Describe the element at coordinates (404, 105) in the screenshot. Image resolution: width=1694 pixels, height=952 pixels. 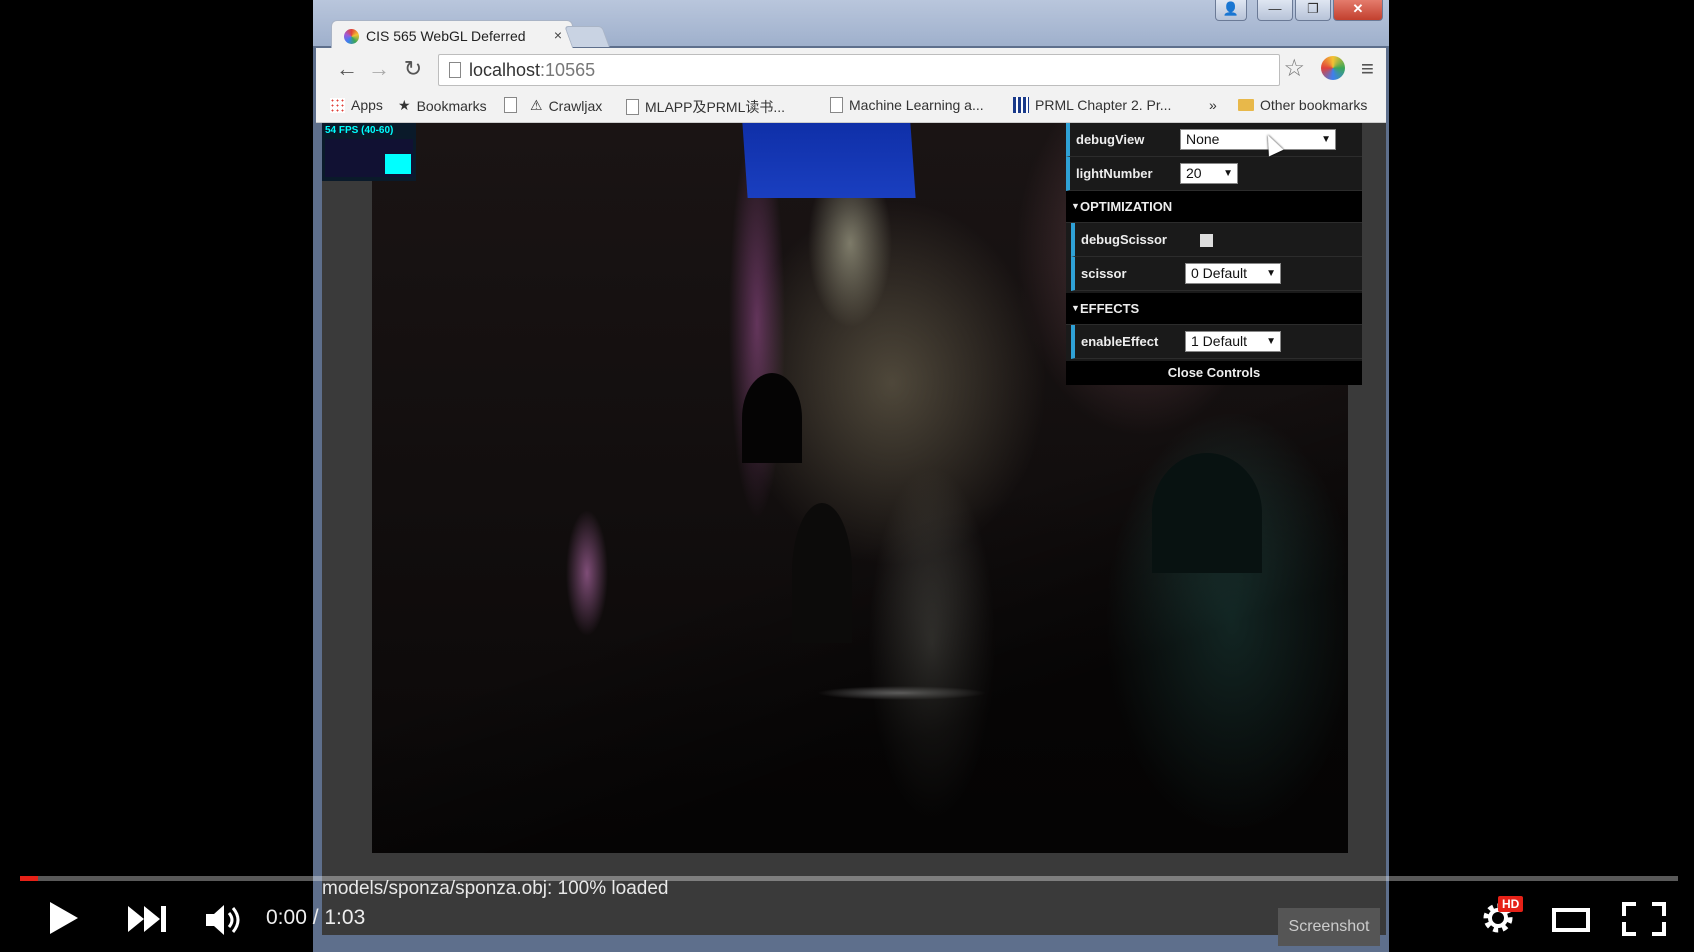
I see `star-icon: ★` at that location.